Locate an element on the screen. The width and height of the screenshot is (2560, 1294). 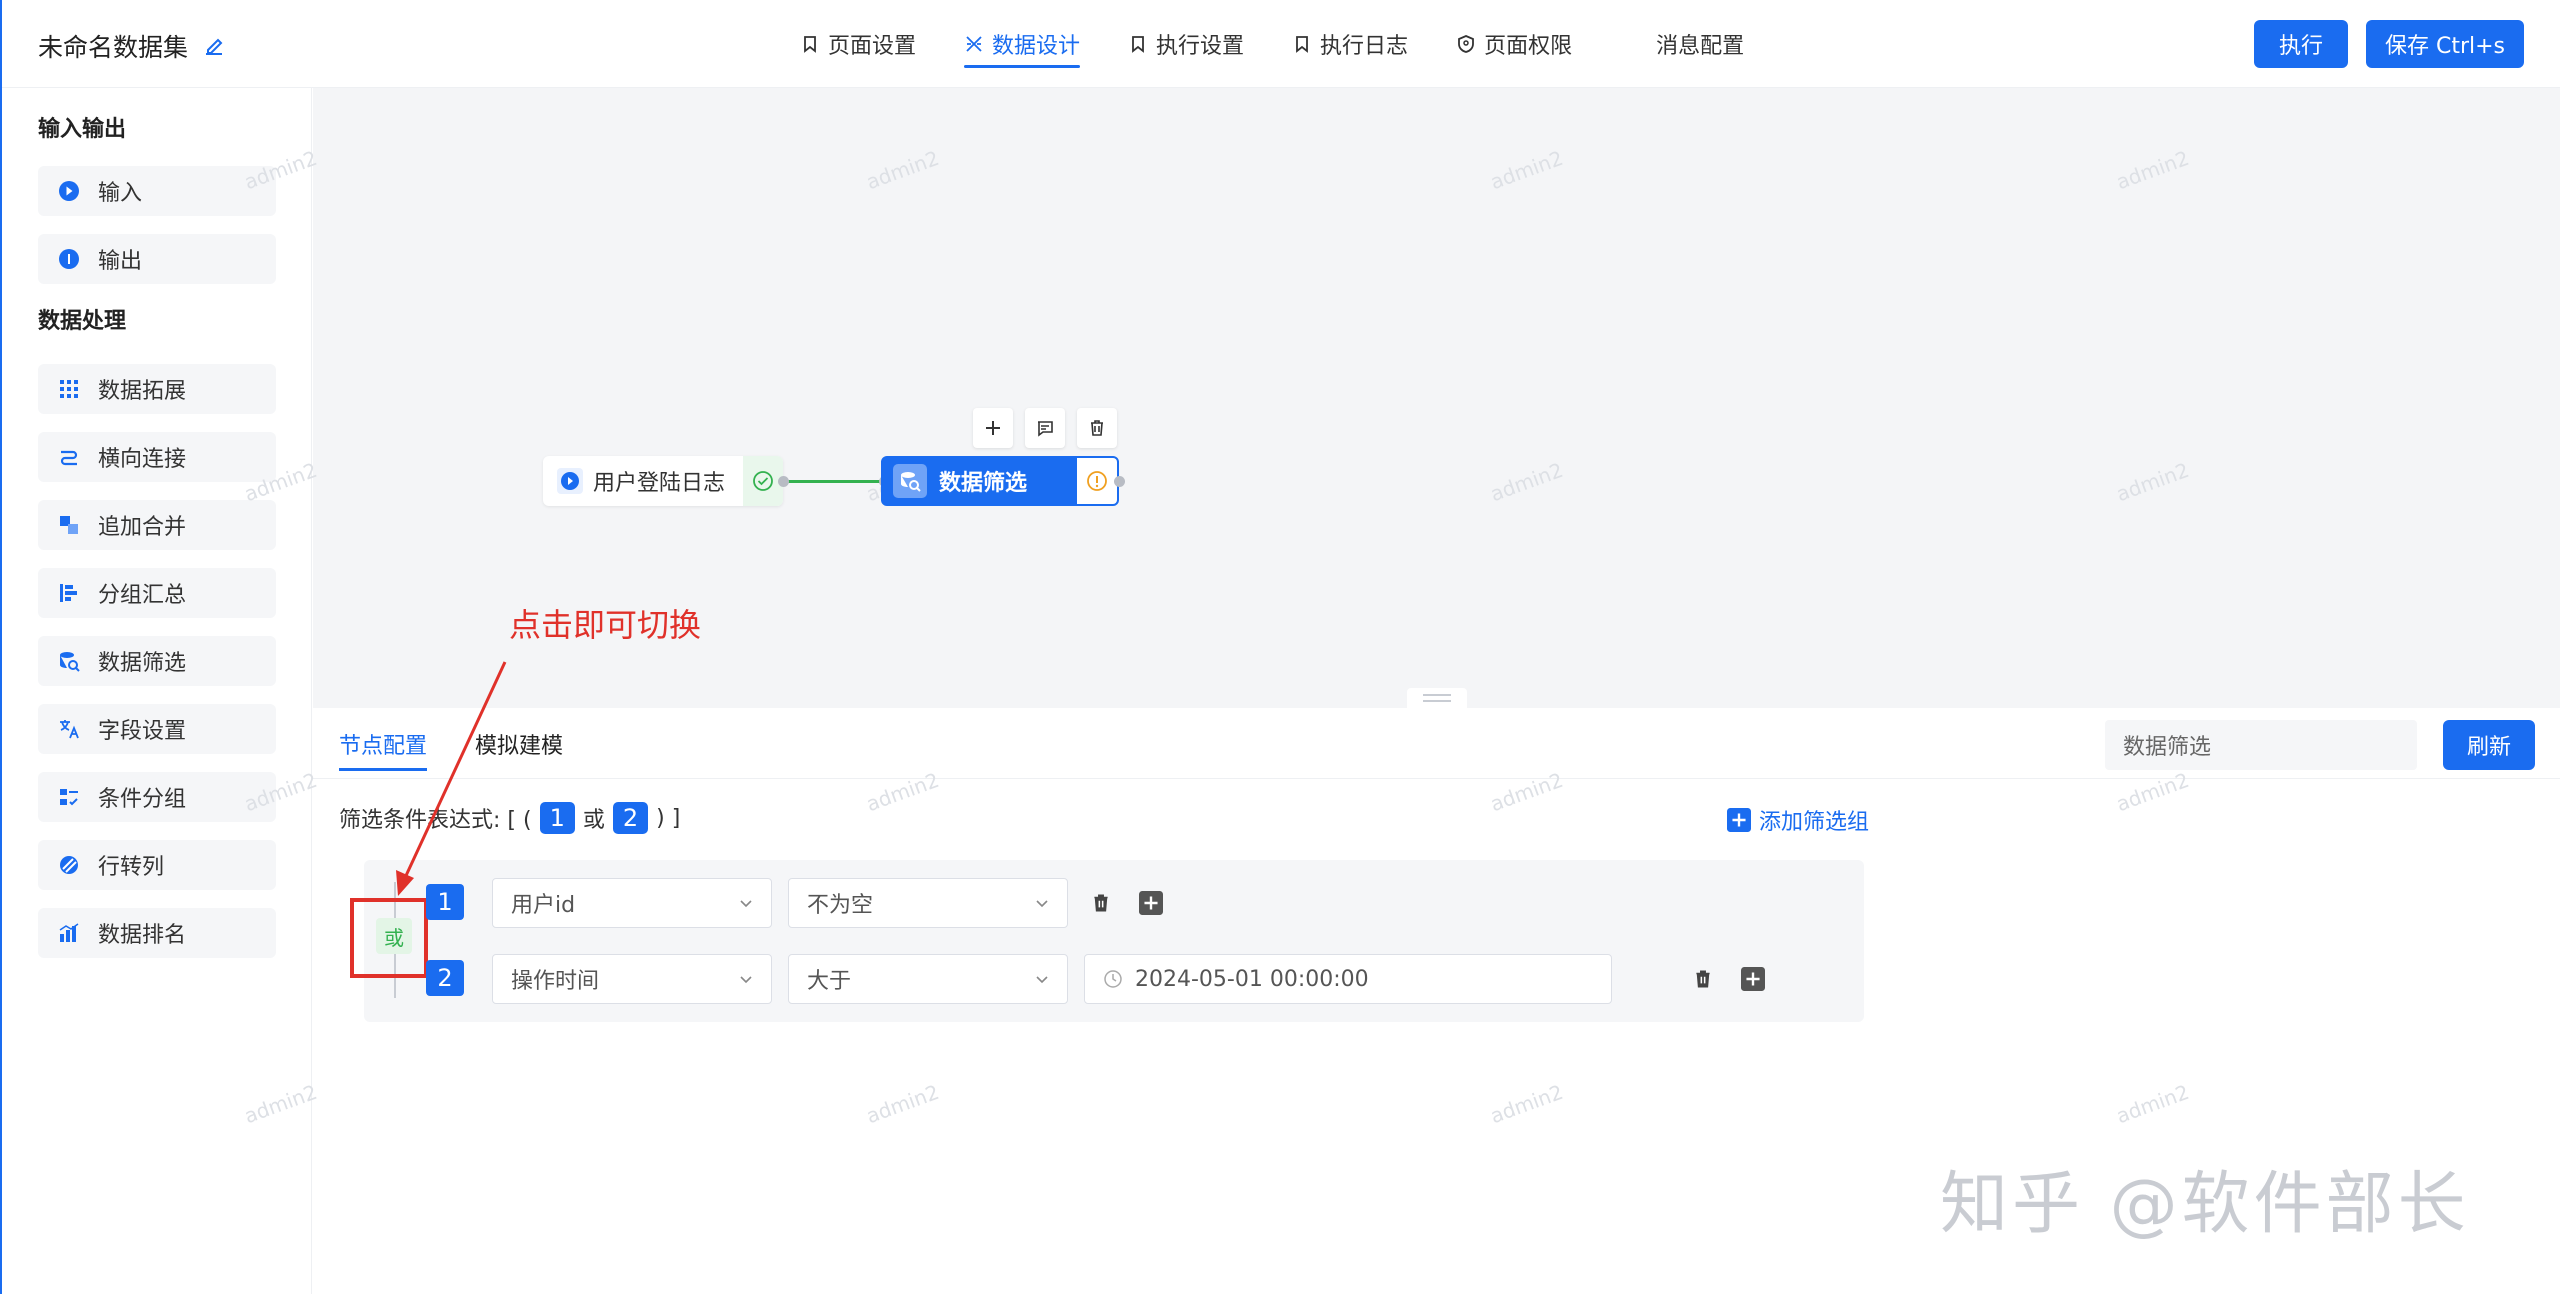
operator-select: 大于 is located at coordinates (928, 979).